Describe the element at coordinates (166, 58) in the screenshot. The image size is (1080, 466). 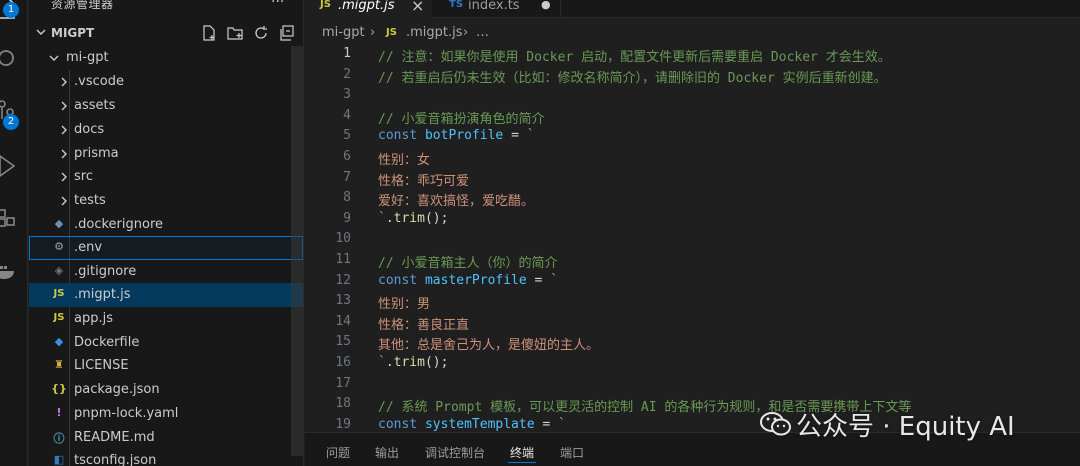
I see `tree-folder-mi-gpt: mi-gpt` at that location.